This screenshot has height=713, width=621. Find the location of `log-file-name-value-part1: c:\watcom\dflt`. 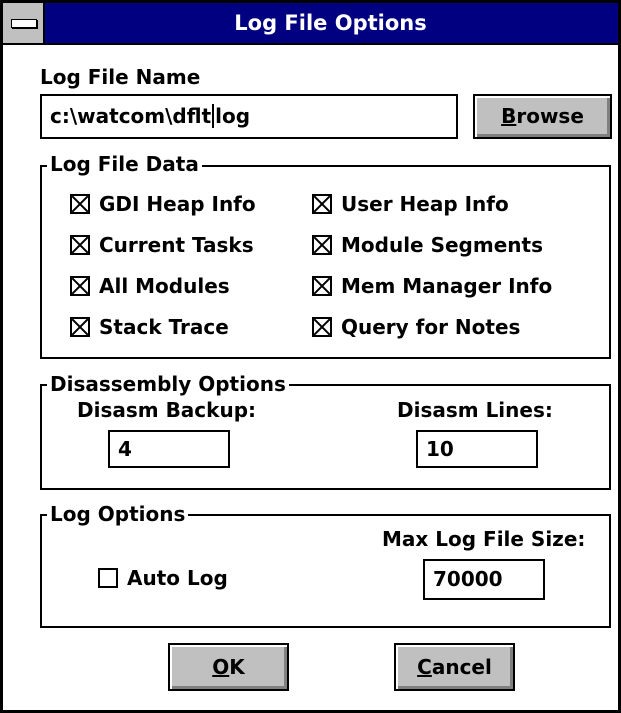

log-file-name-value-part1: c:\watcom\dflt is located at coordinates (131, 116).